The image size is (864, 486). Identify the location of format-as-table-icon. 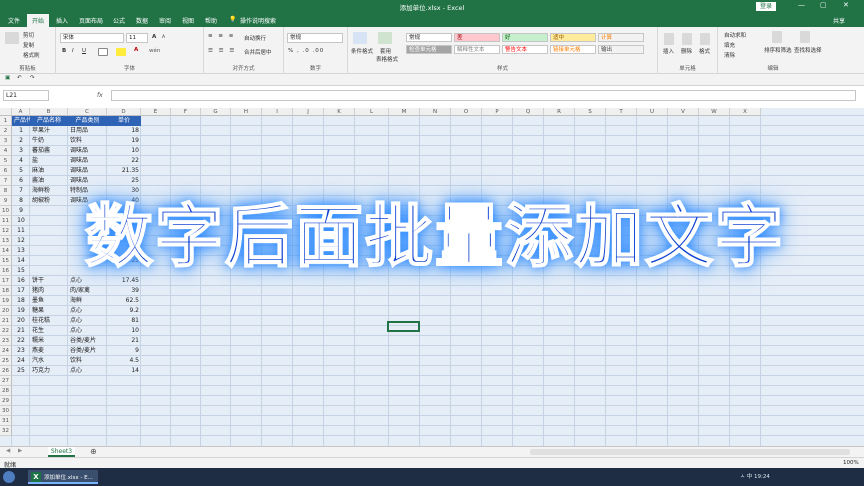
(385, 38).